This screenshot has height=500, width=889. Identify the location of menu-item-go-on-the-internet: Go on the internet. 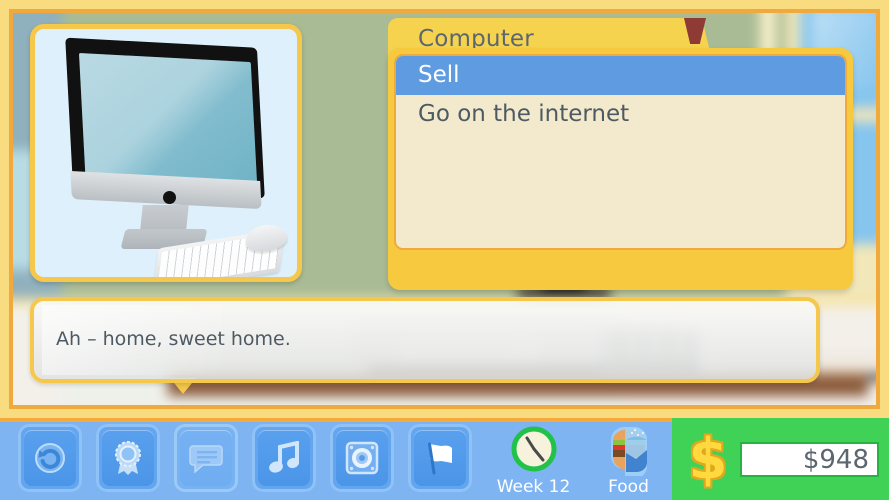
(620, 114).